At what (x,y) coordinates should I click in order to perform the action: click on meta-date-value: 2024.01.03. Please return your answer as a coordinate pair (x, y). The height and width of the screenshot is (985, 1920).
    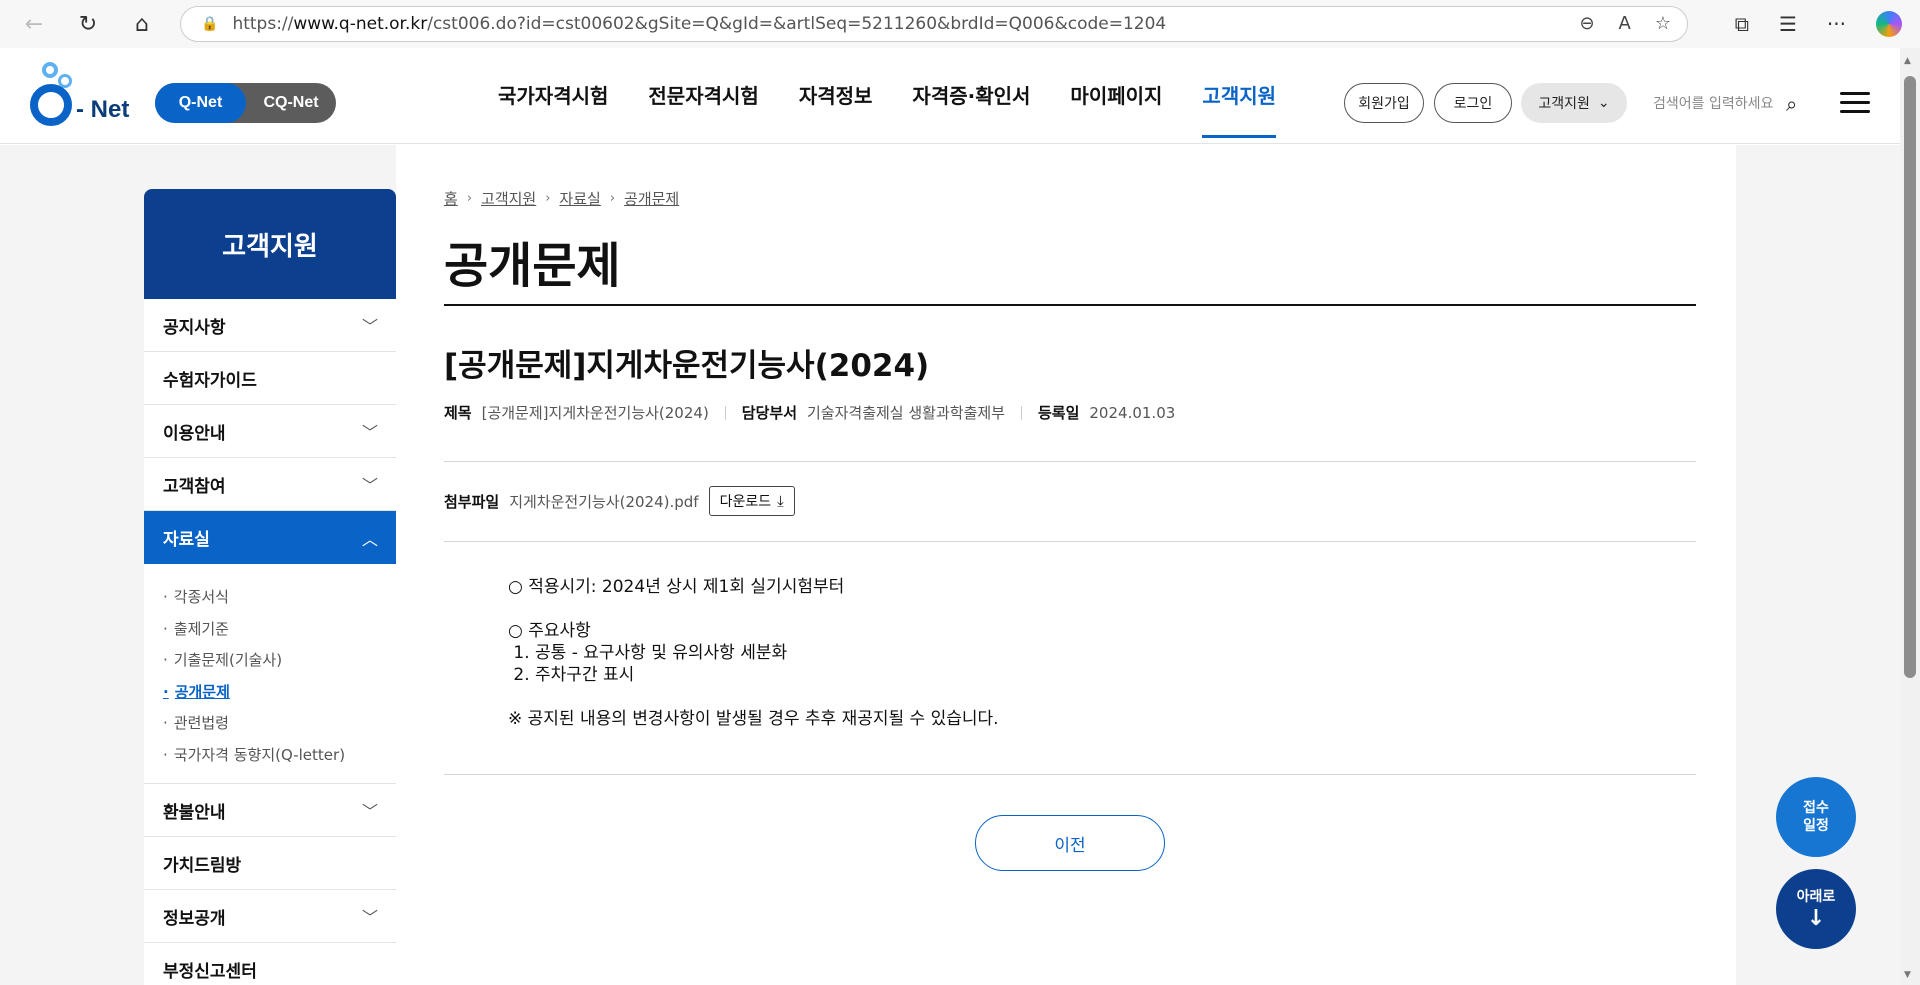
    Looking at the image, I should click on (1132, 412).